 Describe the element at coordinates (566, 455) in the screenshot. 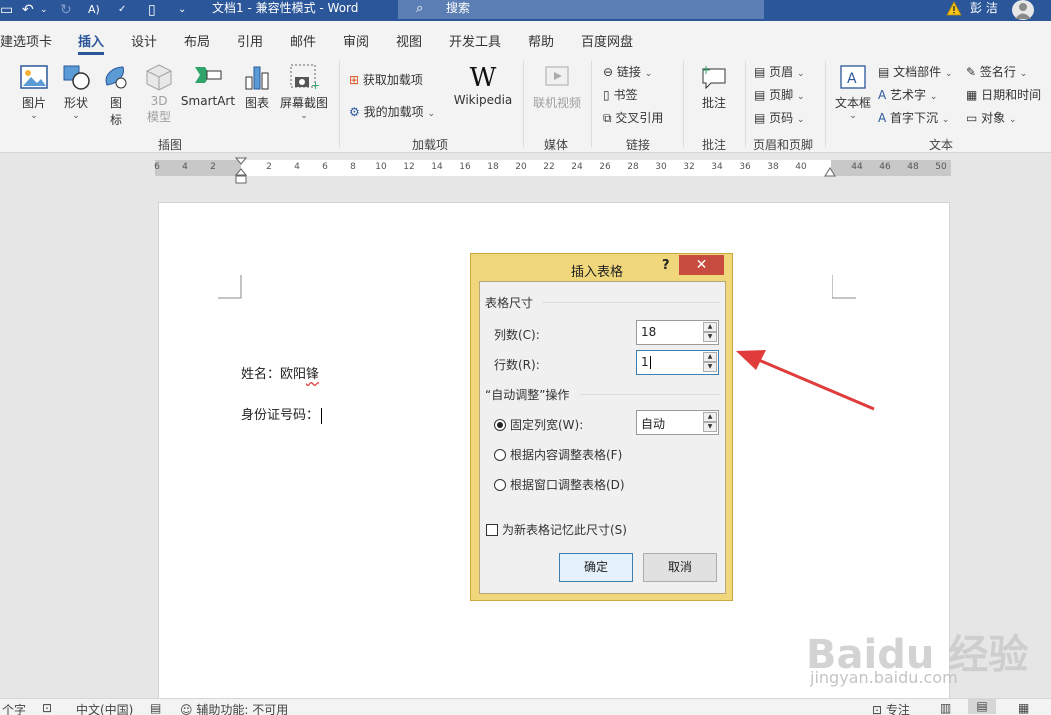

I see `autofit-contents-label: 根据内容调整表格(F)` at that location.